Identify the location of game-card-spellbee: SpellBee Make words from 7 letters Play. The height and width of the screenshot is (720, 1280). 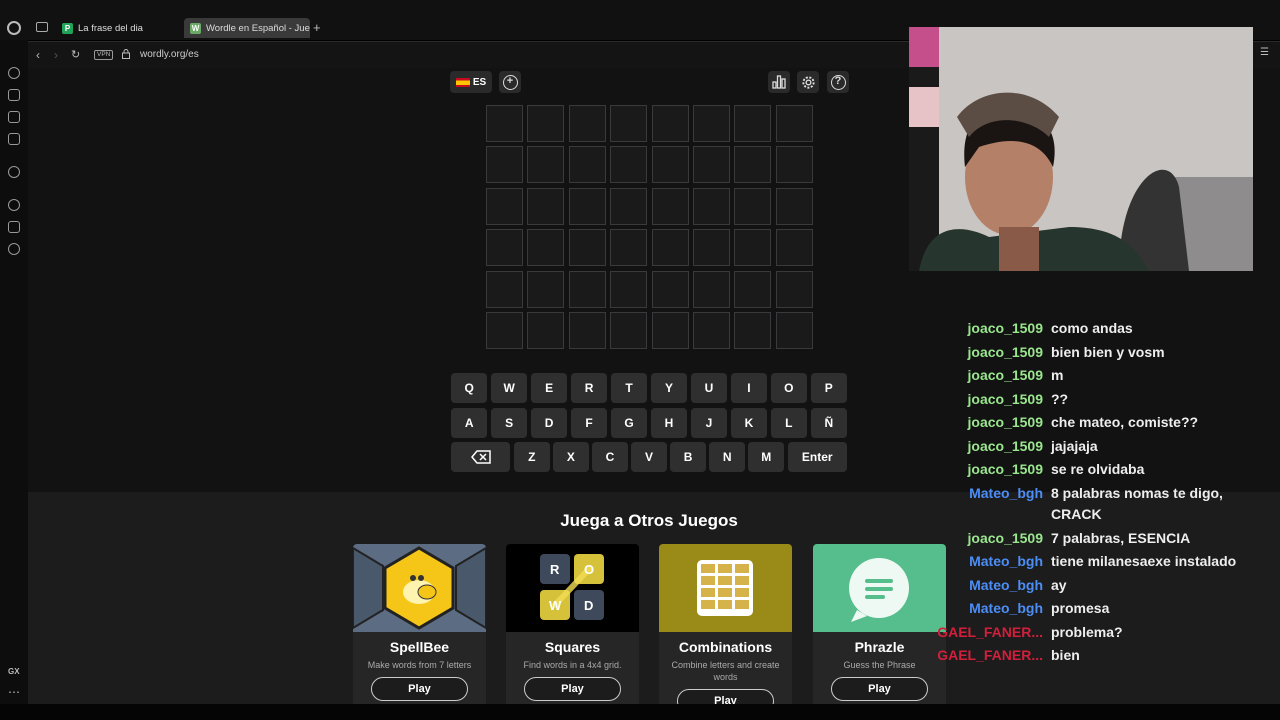
(419, 624).